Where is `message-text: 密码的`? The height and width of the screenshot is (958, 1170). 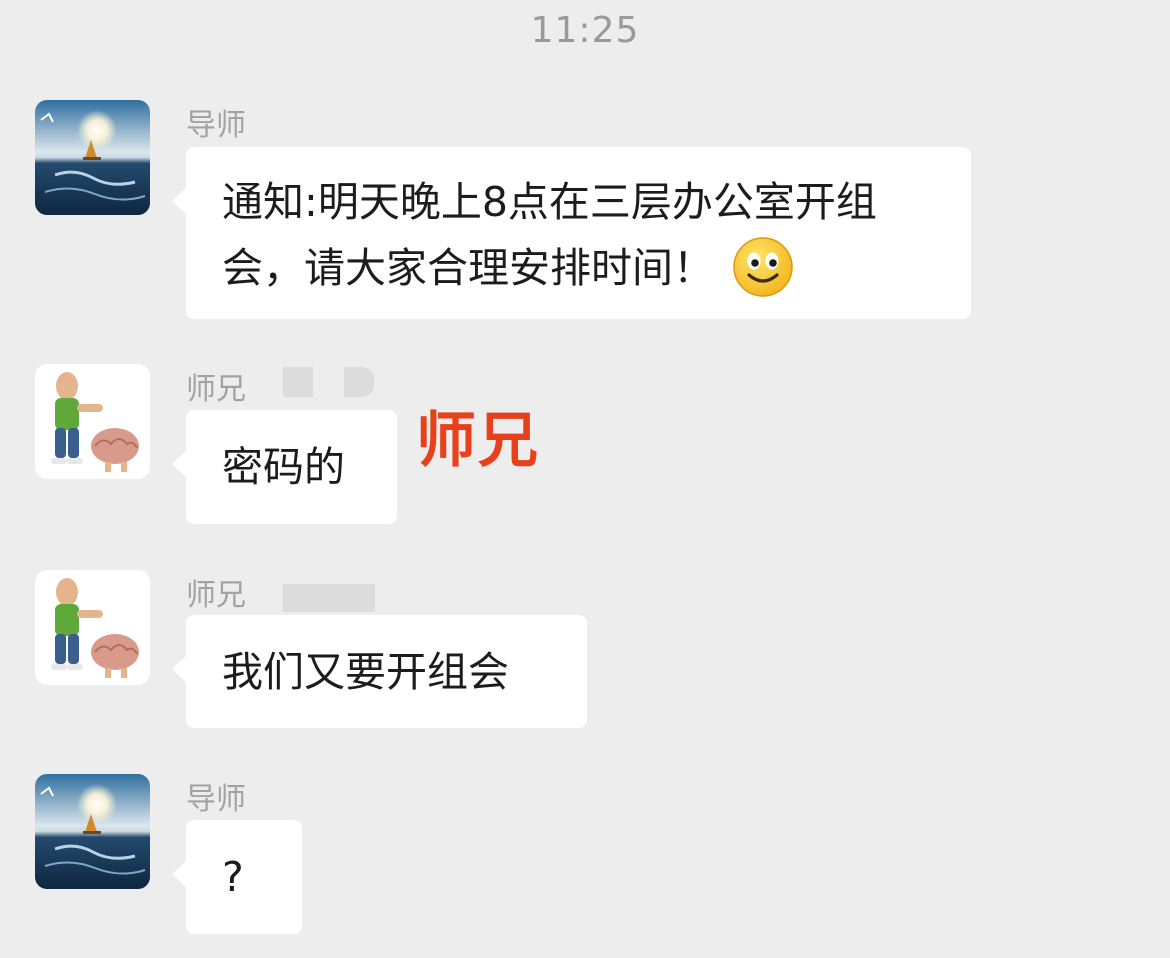 message-text: 密码的 is located at coordinates (283, 467).